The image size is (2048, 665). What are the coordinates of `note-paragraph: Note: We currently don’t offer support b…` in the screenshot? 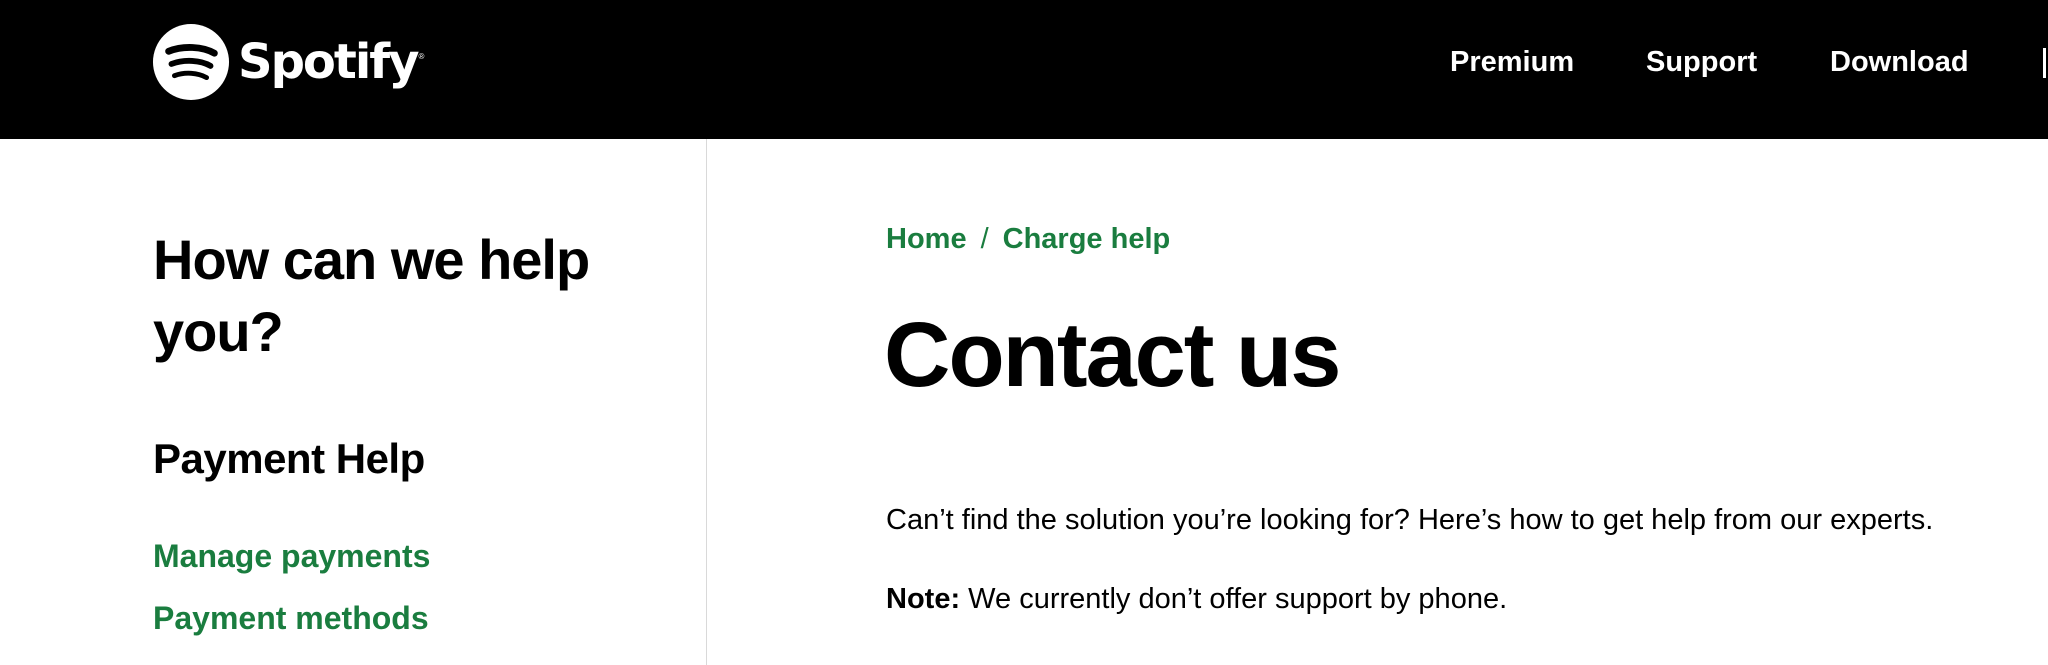 It's located at (1196, 599).